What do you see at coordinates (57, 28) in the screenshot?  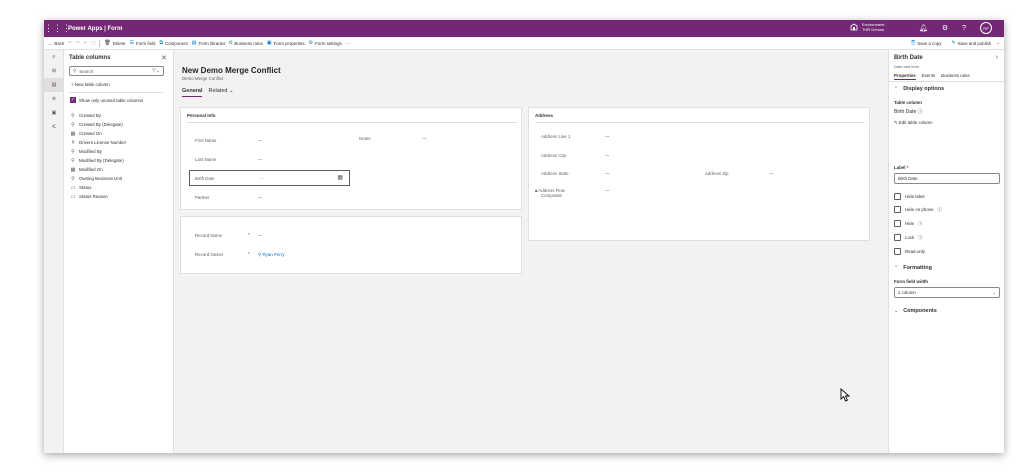 I see `app-launcher-icon: ⋮⋮⋮` at bounding box center [57, 28].